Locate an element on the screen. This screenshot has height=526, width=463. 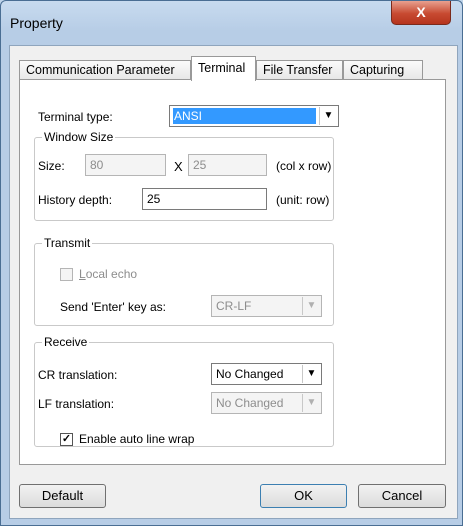
lf-translation-select: No Changed ▼ is located at coordinates (266, 403).